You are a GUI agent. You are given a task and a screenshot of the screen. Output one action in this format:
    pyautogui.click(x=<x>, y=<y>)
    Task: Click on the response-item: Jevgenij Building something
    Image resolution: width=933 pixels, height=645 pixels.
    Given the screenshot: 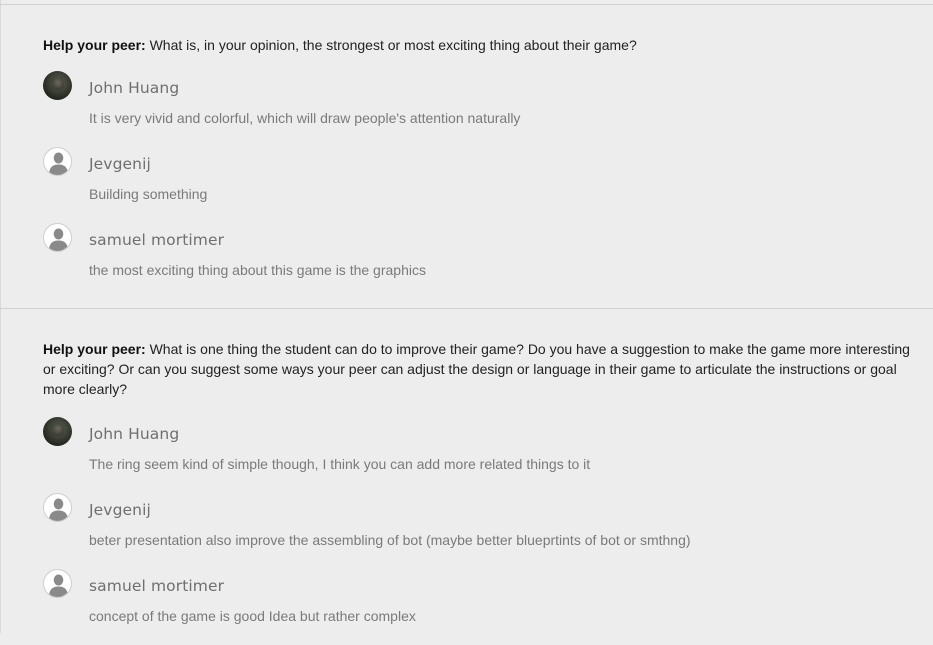 What is the action you would take?
    pyautogui.click(x=480, y=185)
    